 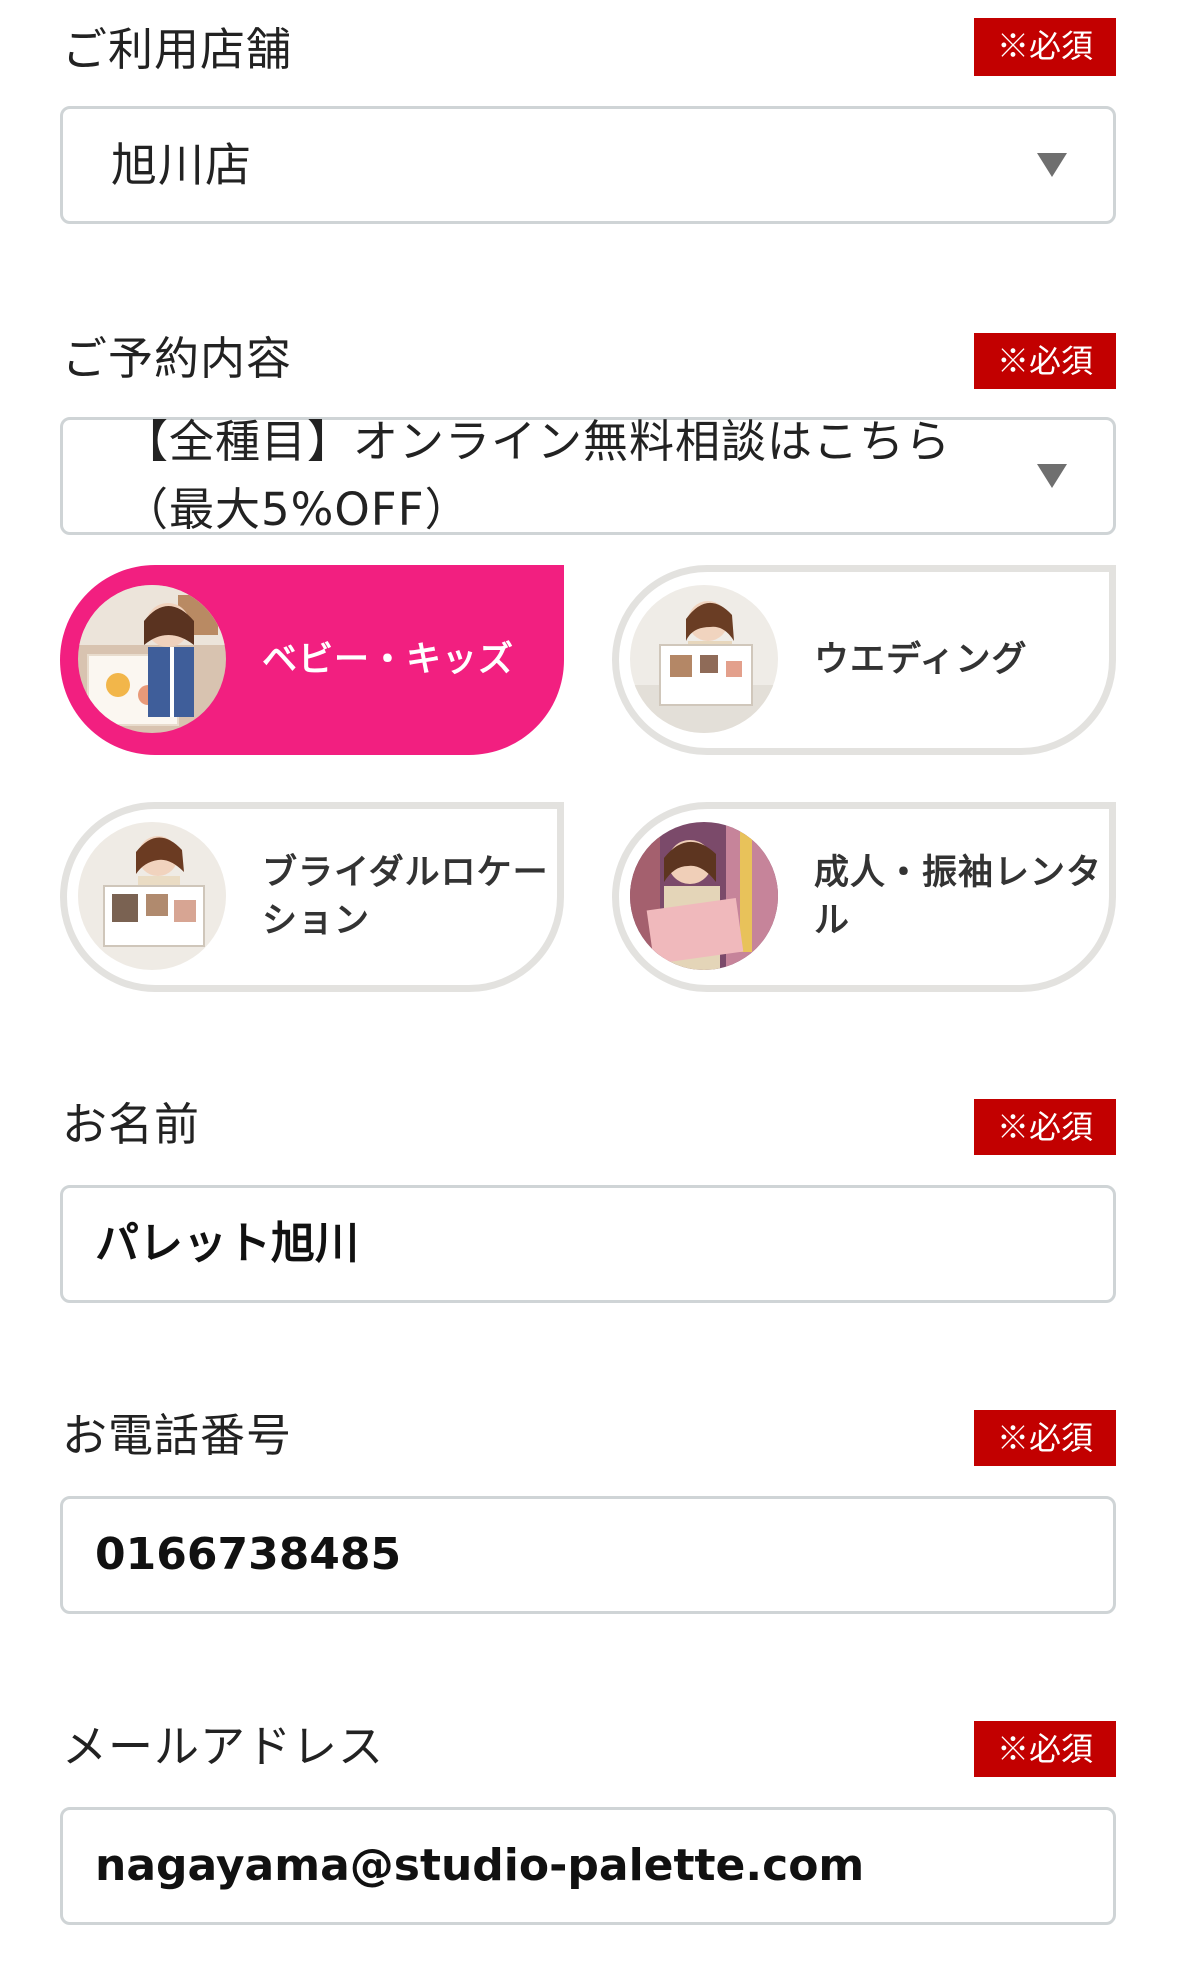 I want to click on booking-select: 【全種目】オンライン無料相談はこちら（最大5%OFF）, so click(x=588, y=475).